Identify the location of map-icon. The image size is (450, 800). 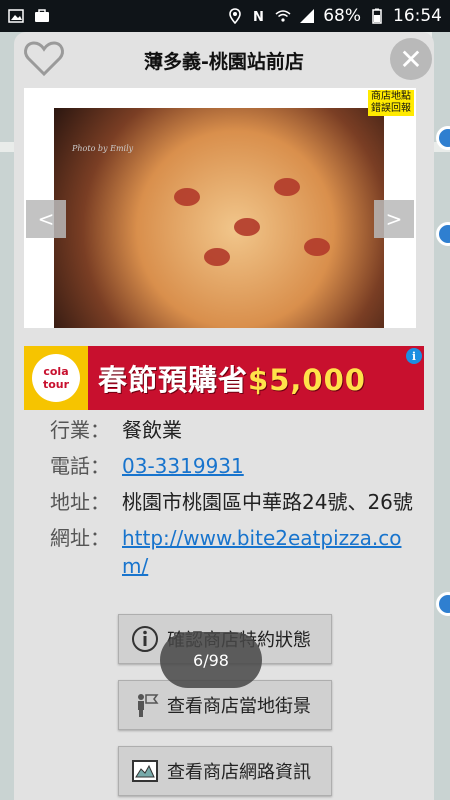
(145, 771).